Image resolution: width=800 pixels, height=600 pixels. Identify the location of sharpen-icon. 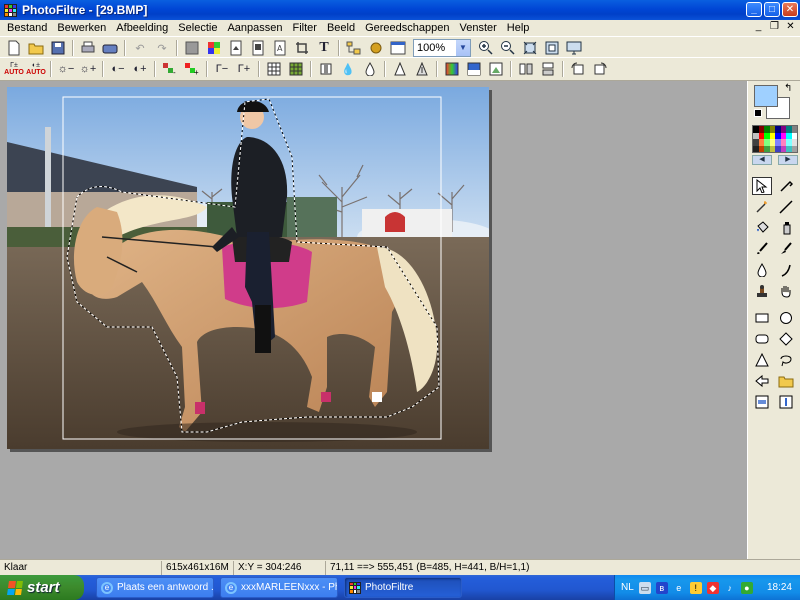
(370, 69).